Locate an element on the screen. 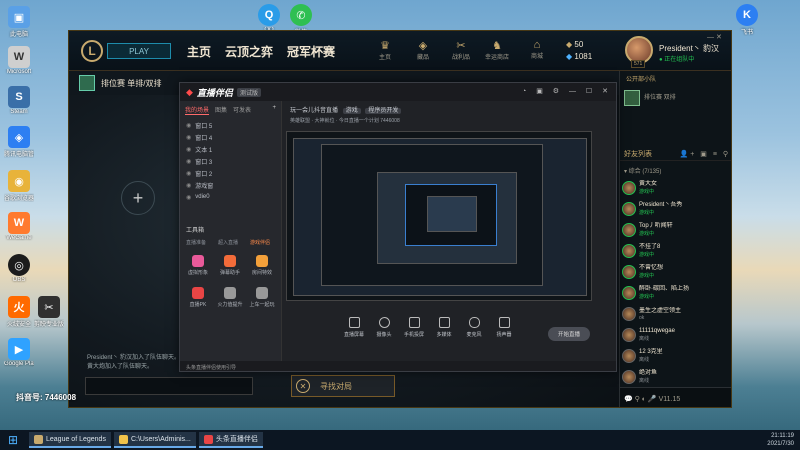 Image resolution: width=800 pixels, height=450 pixels. nav-home: 主页 is located at coordinates (199, 51).